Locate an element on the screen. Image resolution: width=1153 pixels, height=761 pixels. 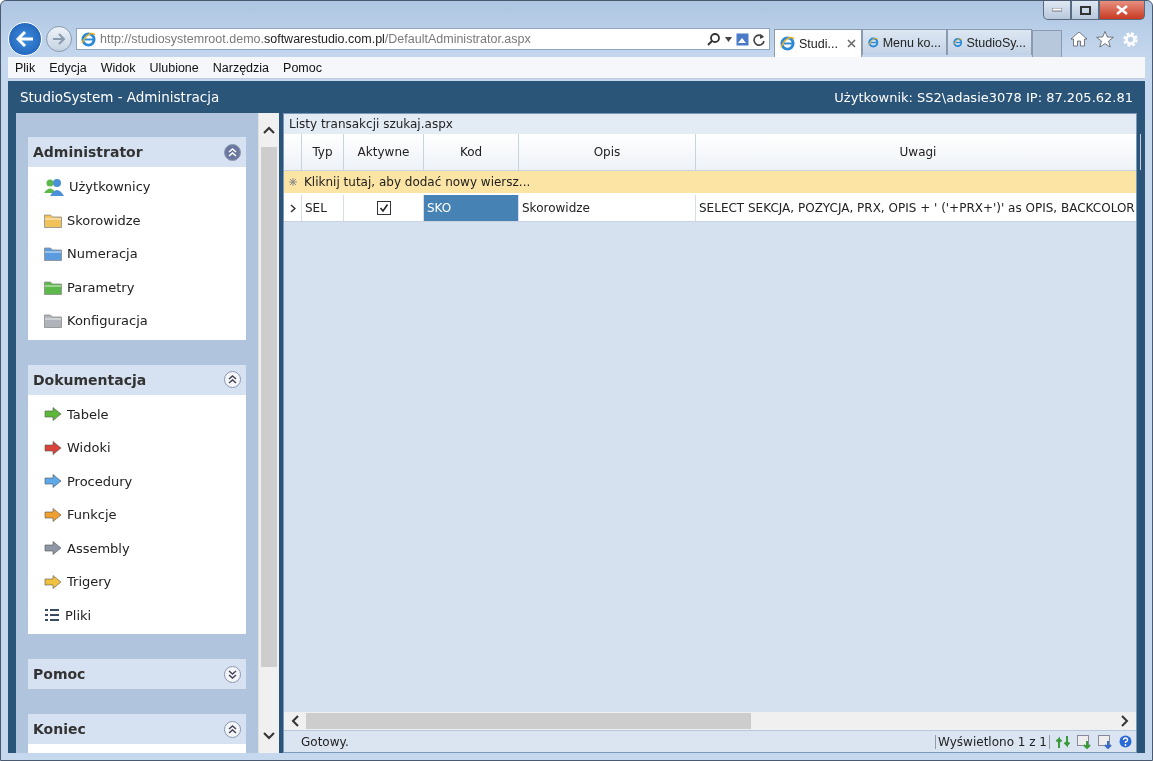
table-cell: SEL is located at coordinates (323, 208).